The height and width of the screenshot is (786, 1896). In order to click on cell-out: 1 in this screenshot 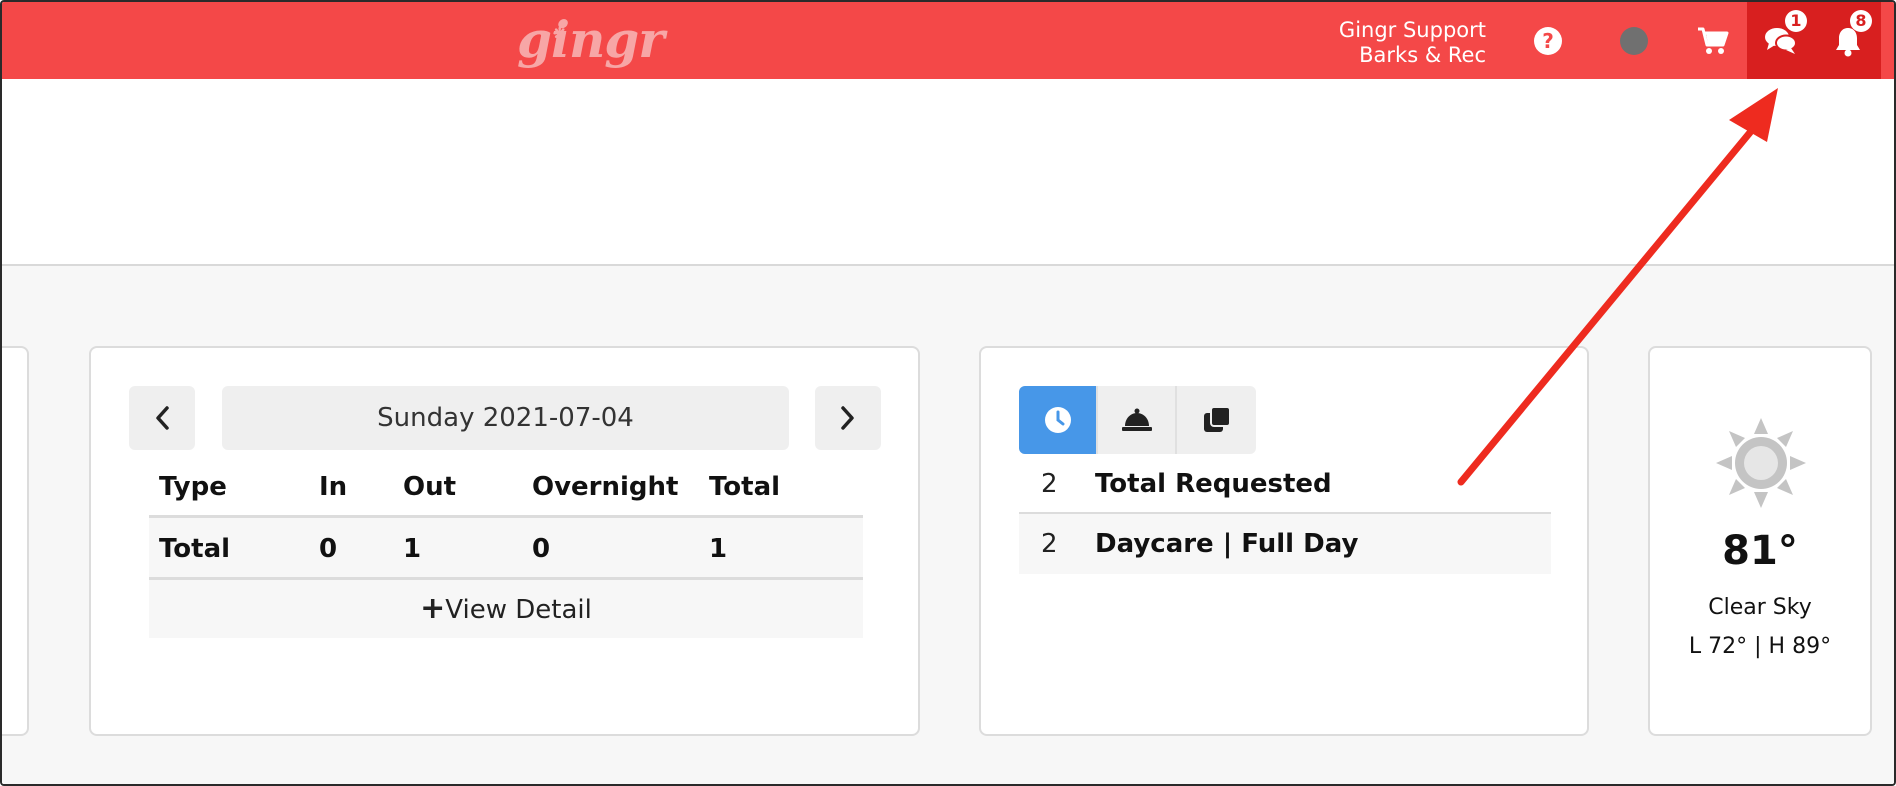, I will do `click(412, 549)`.